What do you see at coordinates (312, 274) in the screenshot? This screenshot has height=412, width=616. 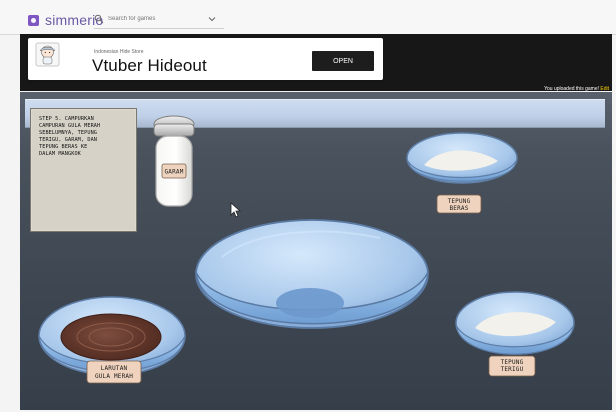 I see `mixing-bowl` at bounding box center [312, 274].